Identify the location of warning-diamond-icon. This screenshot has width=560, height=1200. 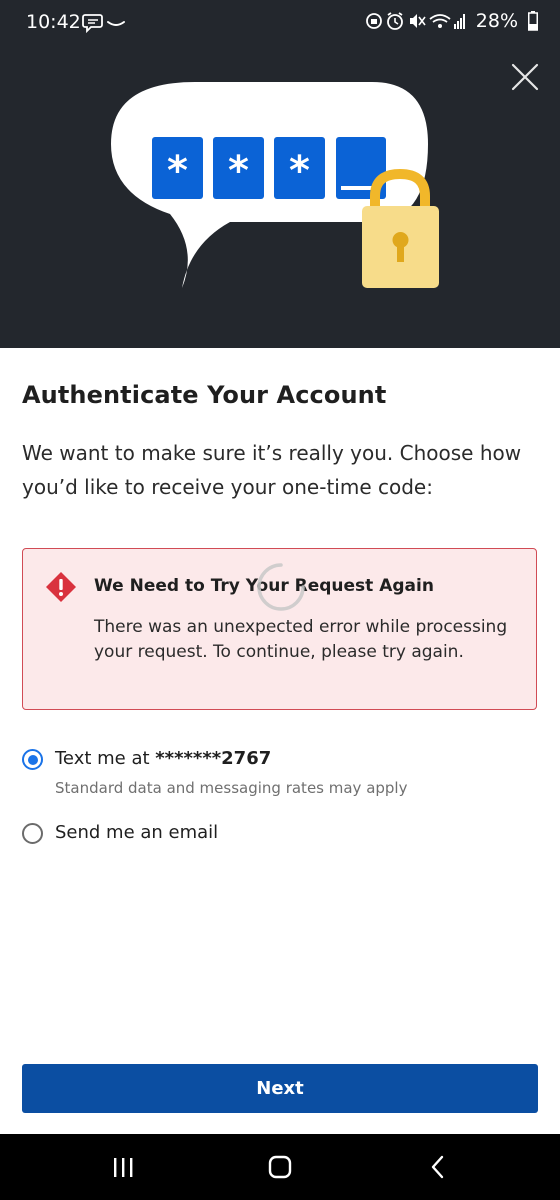
(61, 587).